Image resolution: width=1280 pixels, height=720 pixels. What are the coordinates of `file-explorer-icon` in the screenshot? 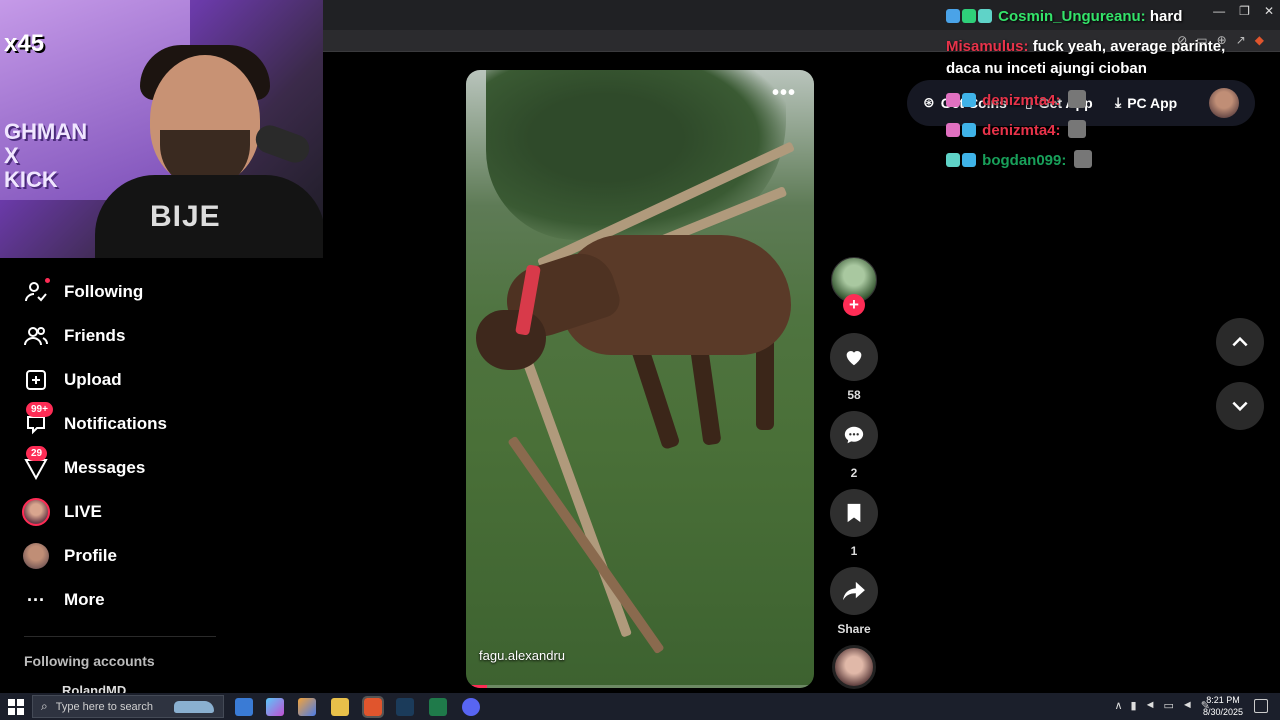 It's located at (340, 707).